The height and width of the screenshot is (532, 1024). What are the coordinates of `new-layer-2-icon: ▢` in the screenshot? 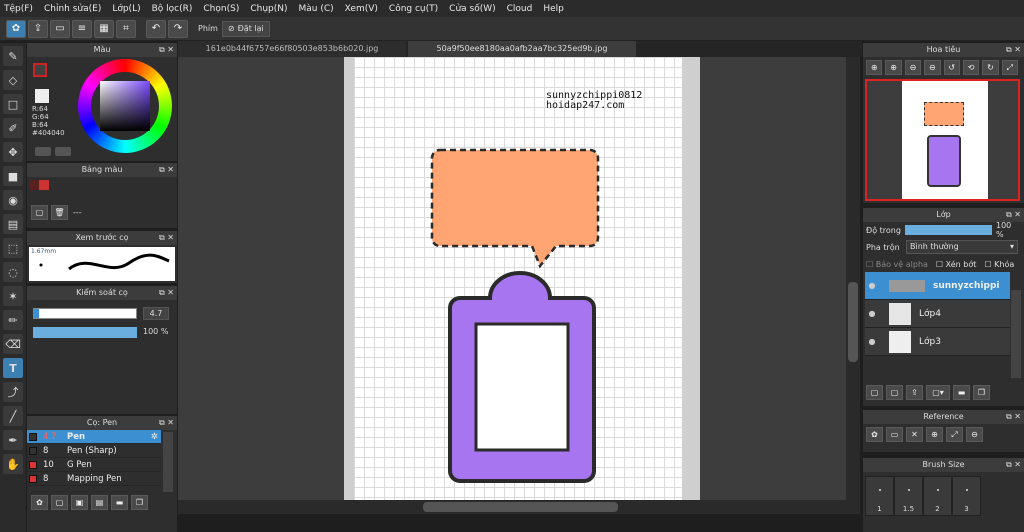 It's located at (894, 392).